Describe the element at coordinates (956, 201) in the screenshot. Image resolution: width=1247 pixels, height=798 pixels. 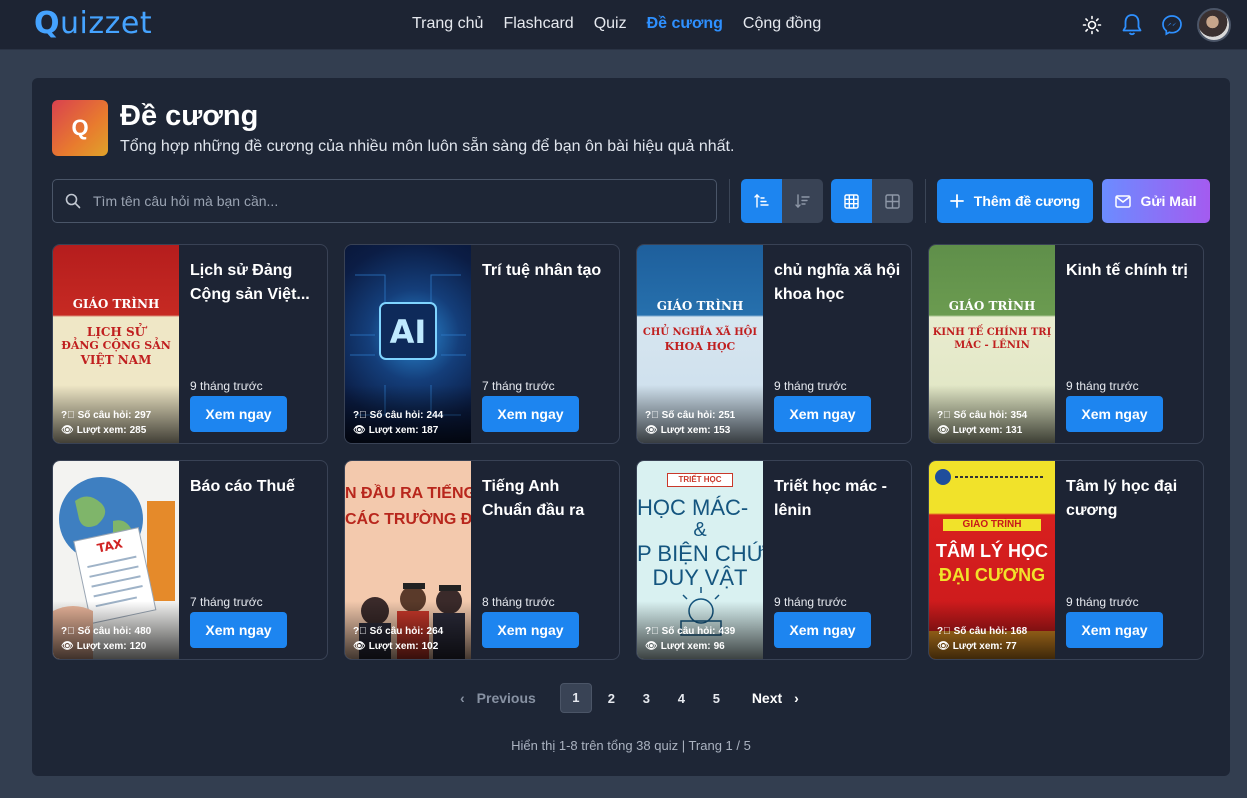
I see `plus-icon` at that location.